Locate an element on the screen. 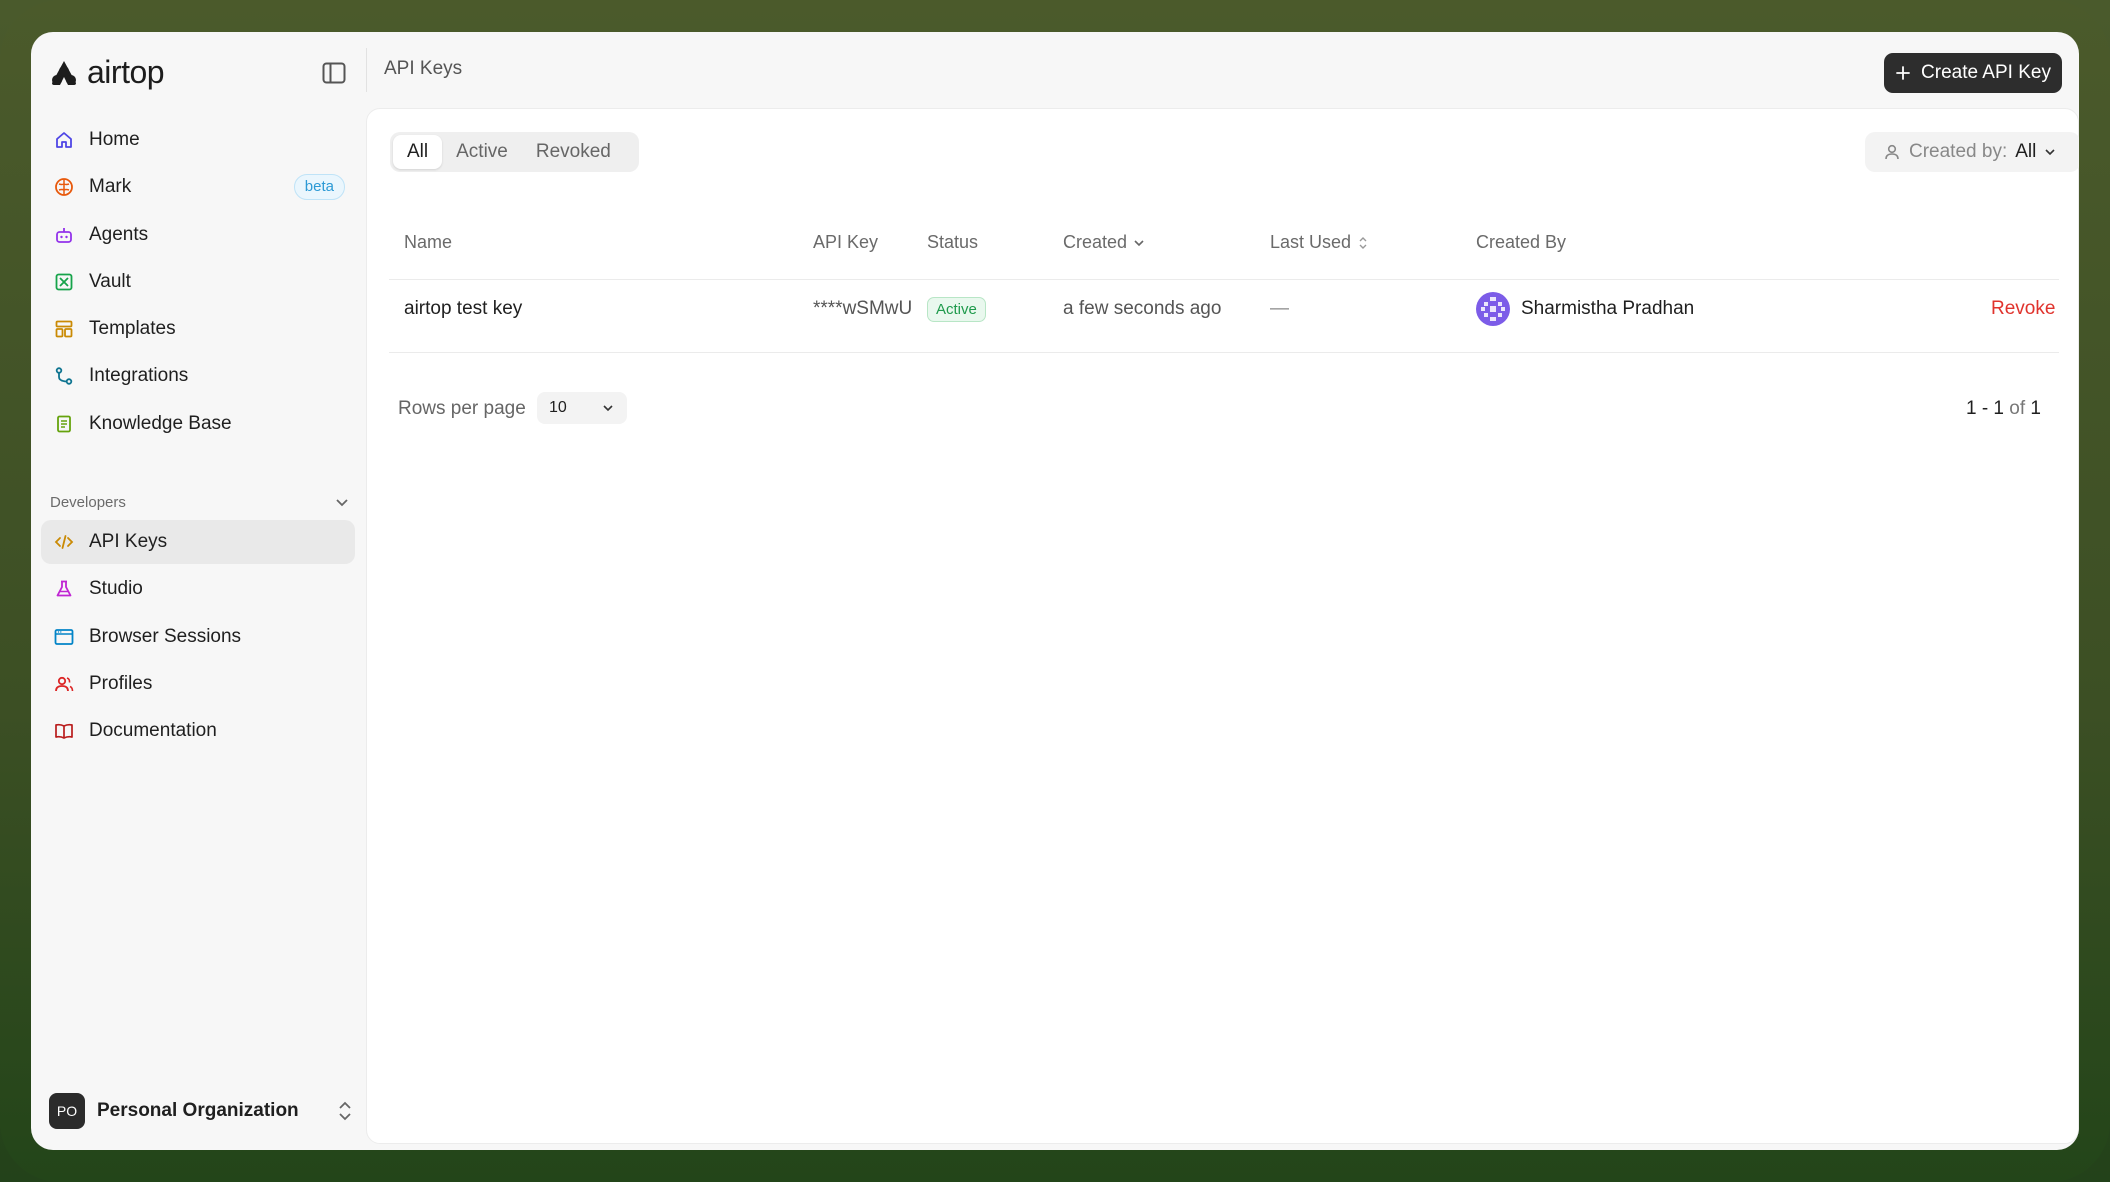  sidebar-item-label: Browser Sessions is located at coordinates (165, 636).